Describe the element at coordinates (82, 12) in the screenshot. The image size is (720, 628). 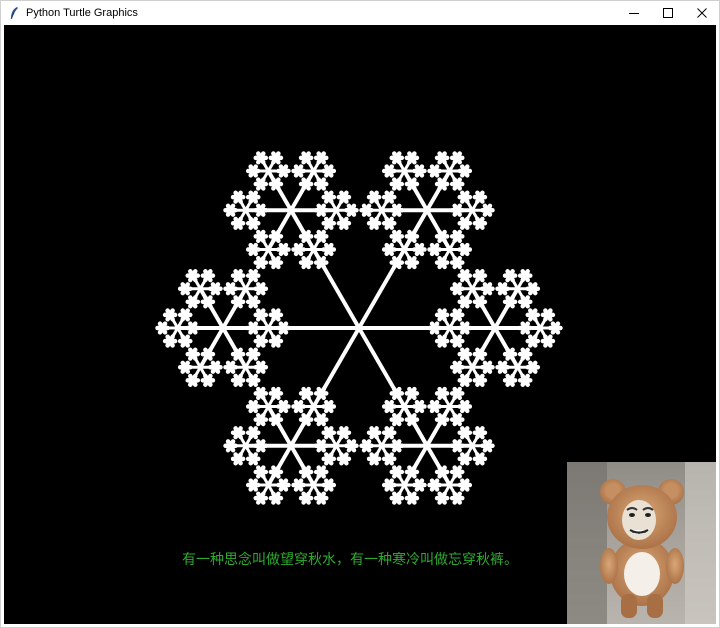
I see `window-title: Python Turtle Graphics` at that location.